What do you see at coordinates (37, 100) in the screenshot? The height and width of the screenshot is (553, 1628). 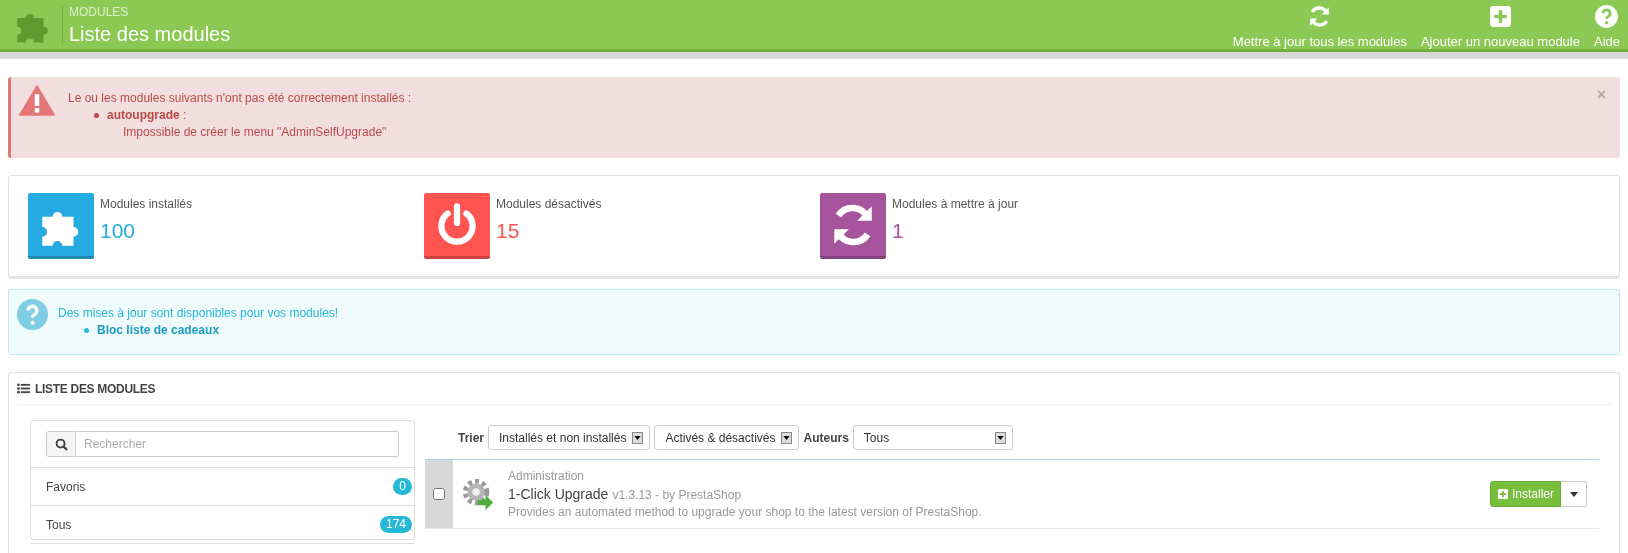 I see `warning-icon` at bounding box center [37, 100].